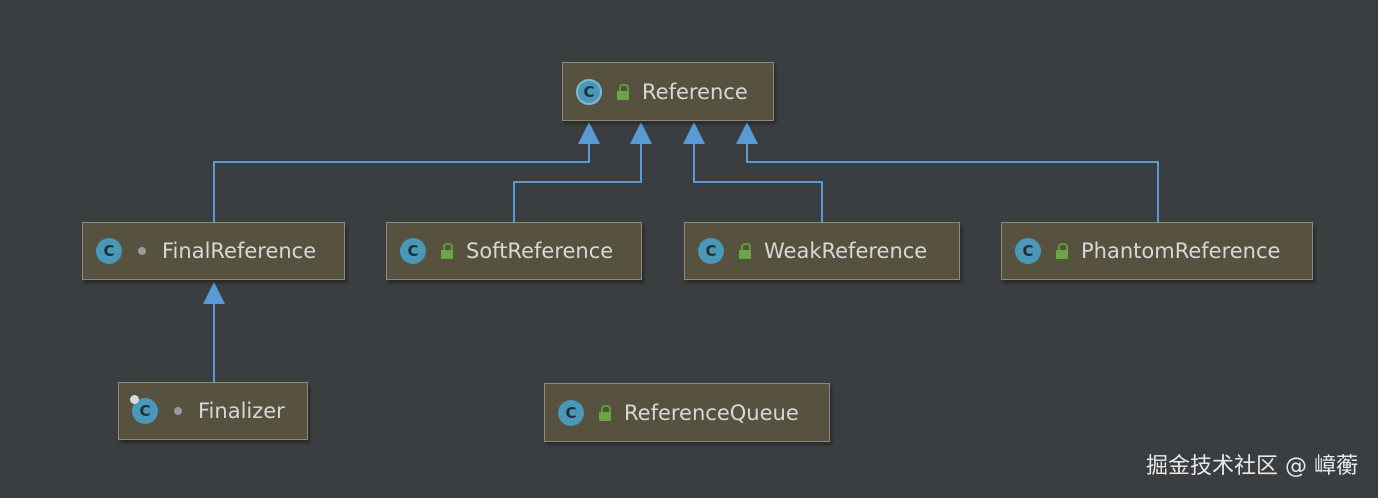 The image size is (1378, 498). I want to click on node-label: WeakReference, so click(846, 251).